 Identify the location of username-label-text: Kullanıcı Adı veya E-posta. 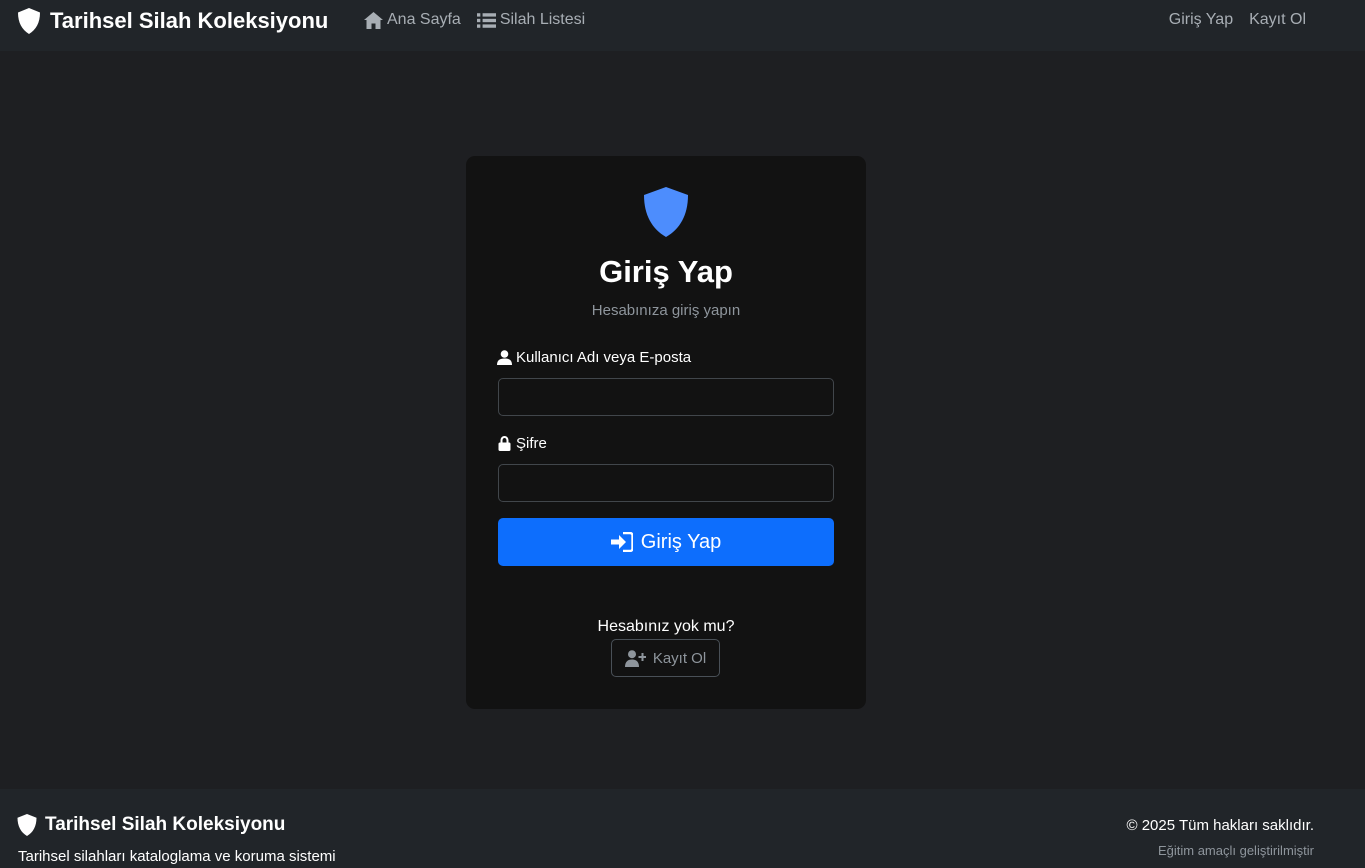
(604, 357).